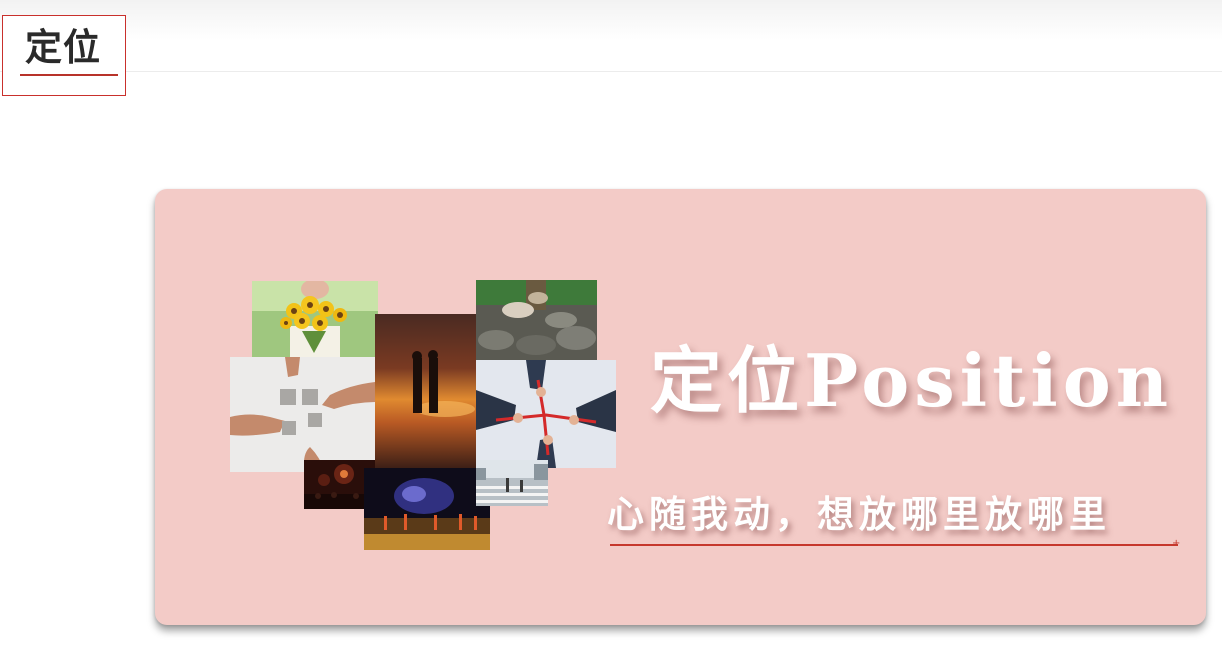 This screenshot has height=650, width=1222. I want to click on photo-sunflowers, so click(315, 319).